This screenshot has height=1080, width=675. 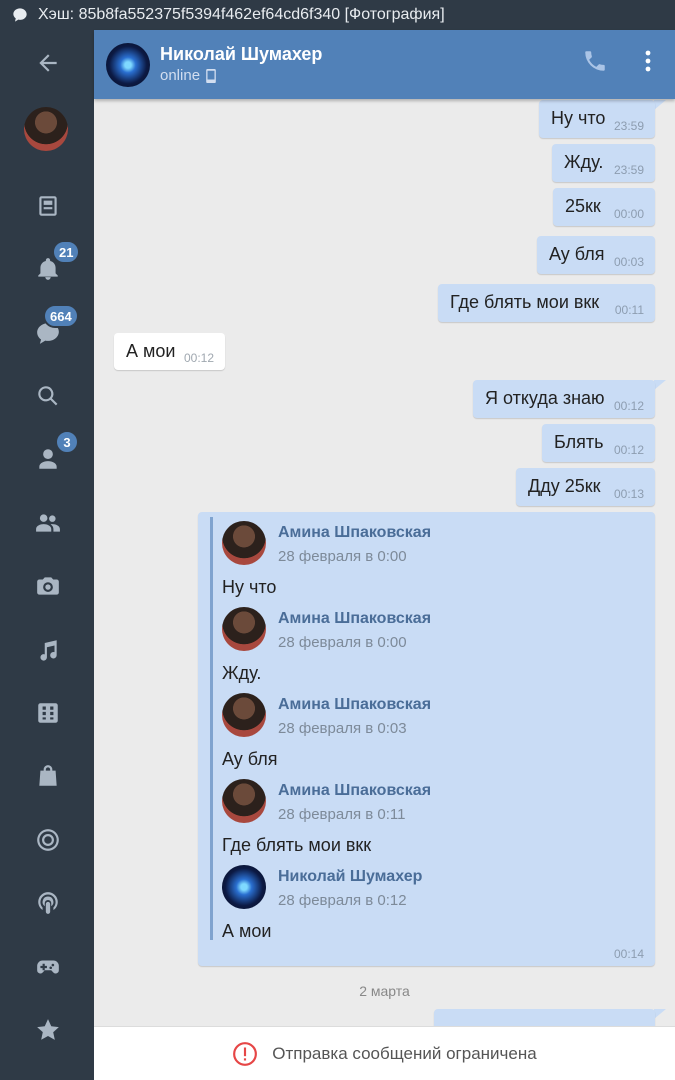 I want to click on chat-header: Николай Шумахер online, so click(x=384, y=64).